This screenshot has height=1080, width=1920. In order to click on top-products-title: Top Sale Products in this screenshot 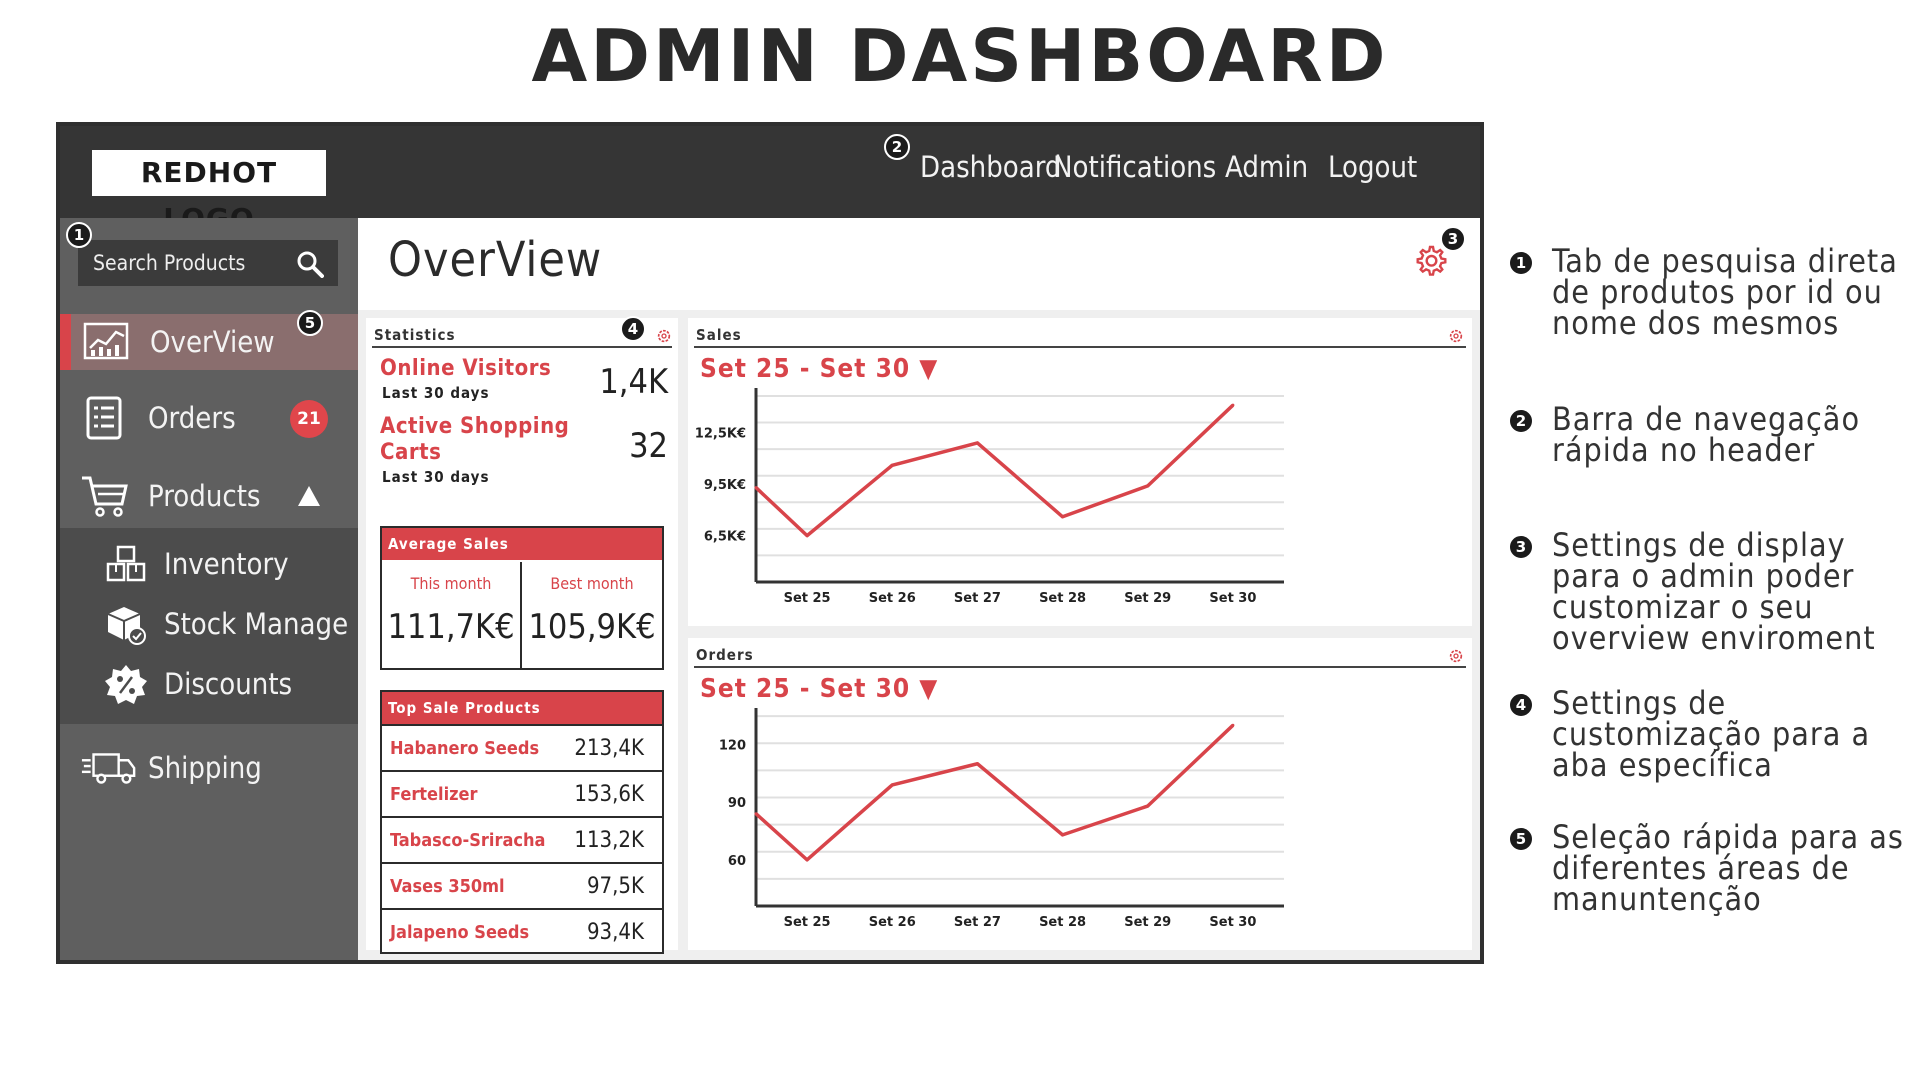, I will do `click(522, 708)`.